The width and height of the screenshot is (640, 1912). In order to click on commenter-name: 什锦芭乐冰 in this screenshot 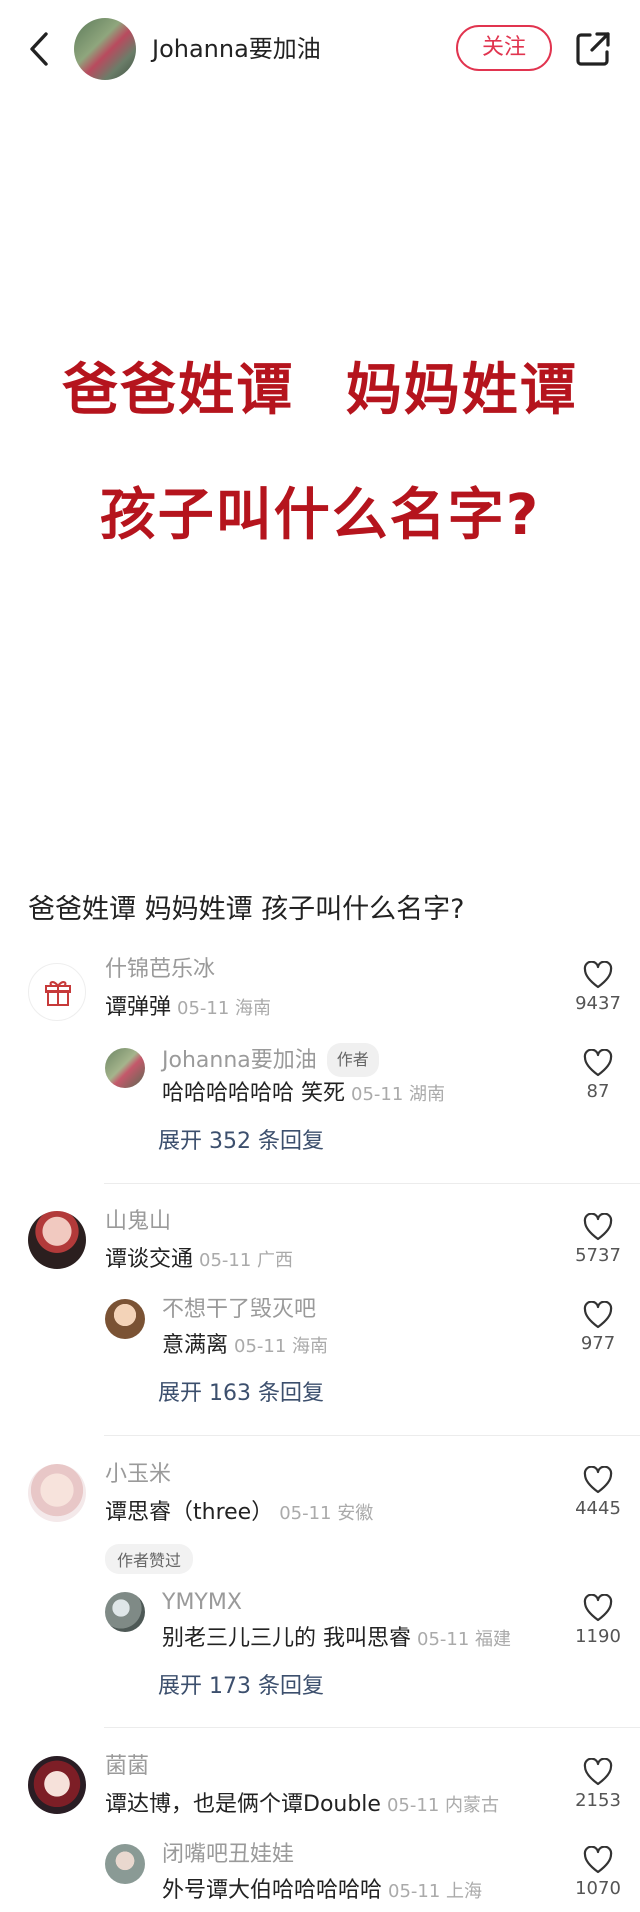, I will do `click(160, 970)`.